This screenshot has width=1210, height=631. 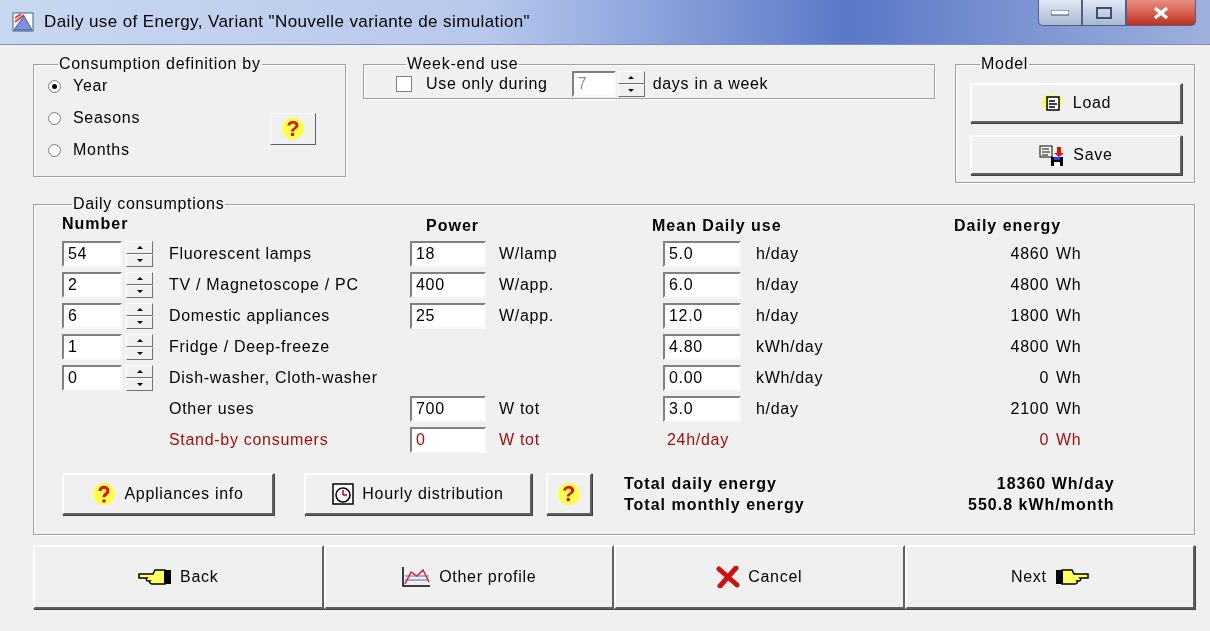 What do you see at coordinates (1055, 484) in the screenshot?
I see `total-value: 18360 Wh/day` at bounding box center [1055, 484].